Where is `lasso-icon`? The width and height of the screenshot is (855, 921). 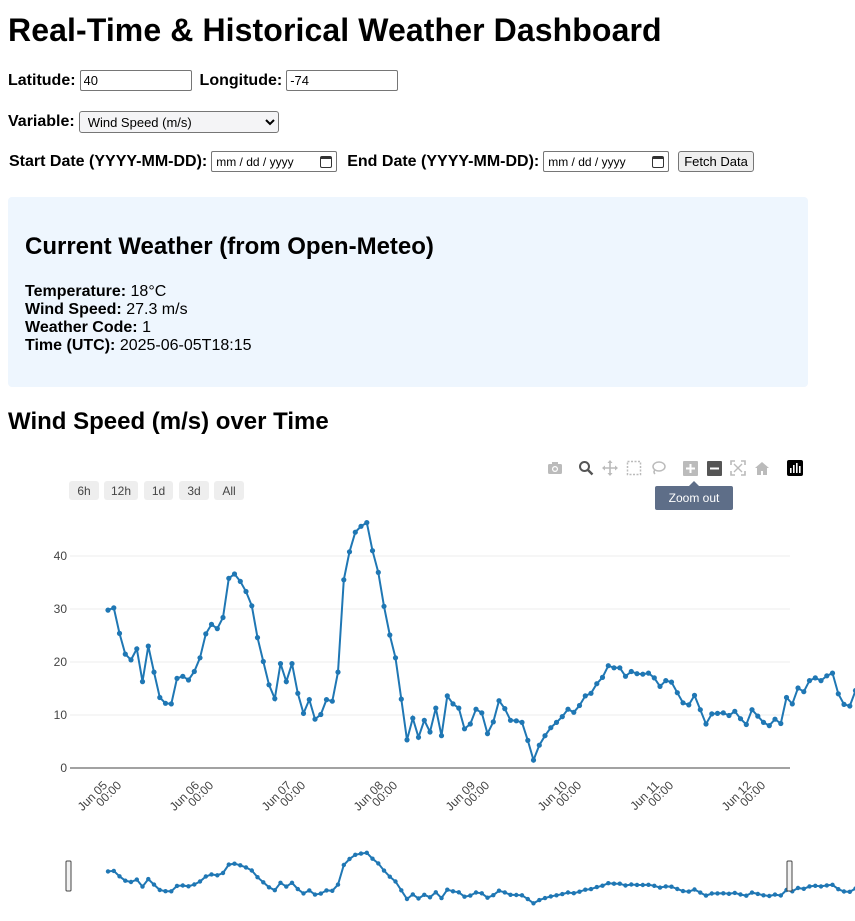
lasso-icon is located at coordinates (658, 468).